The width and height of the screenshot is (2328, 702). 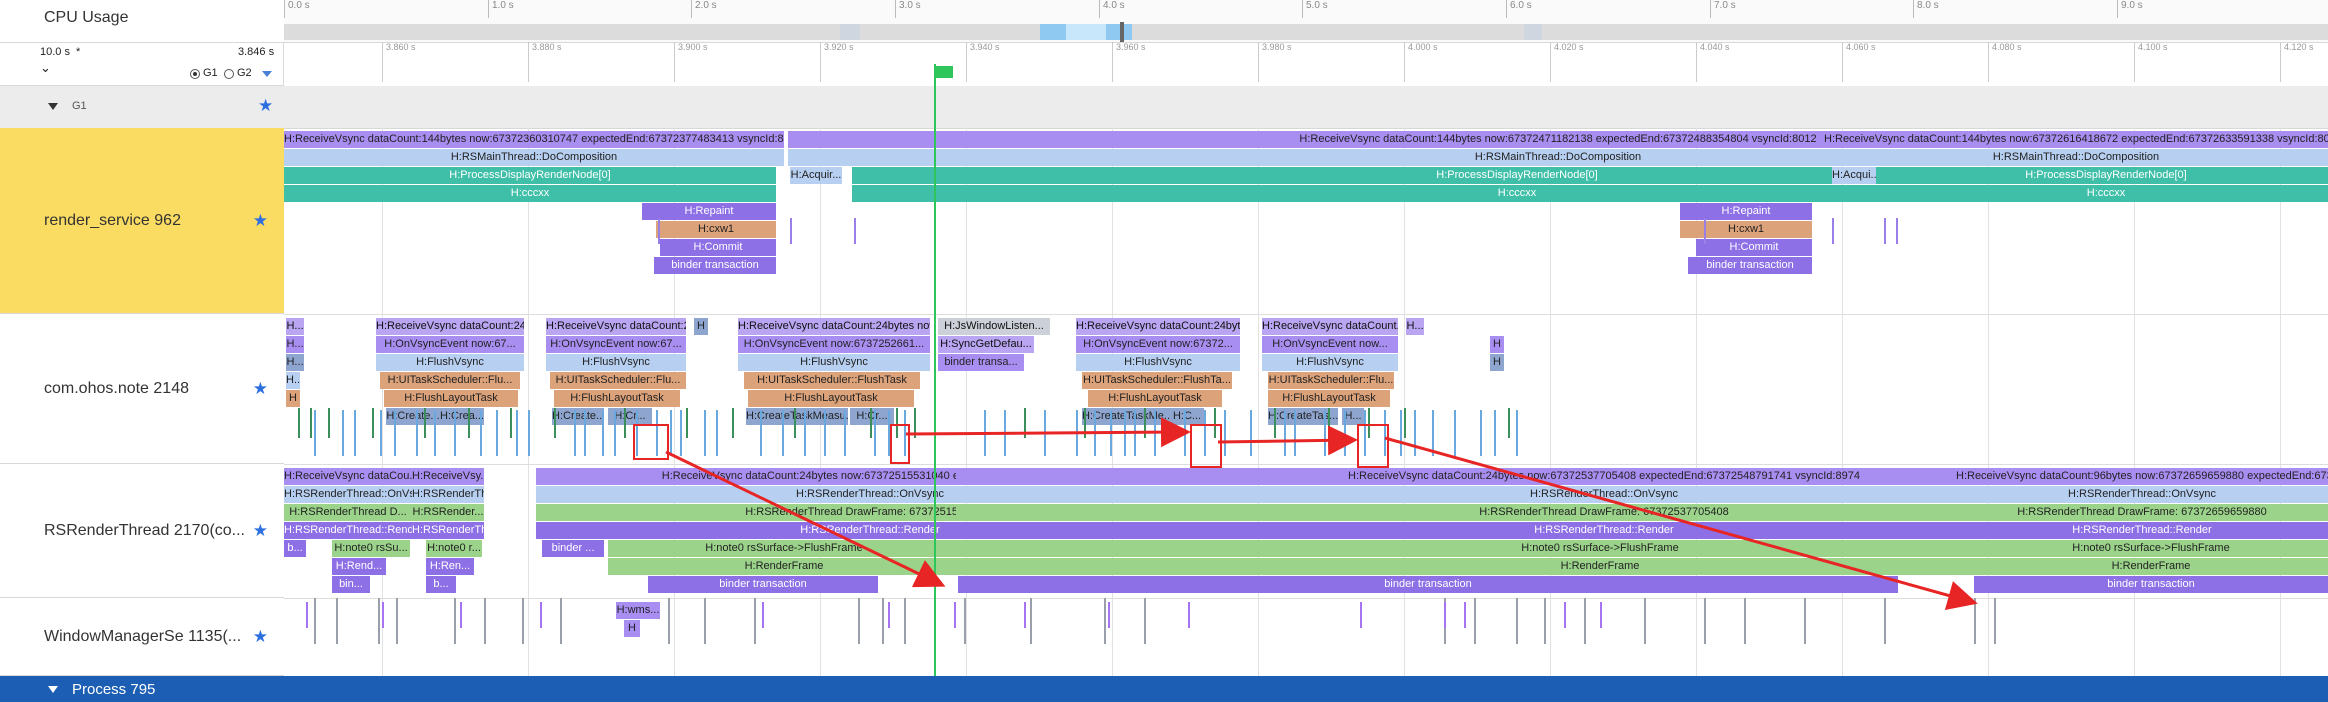 I want to click on track-label-render-service: render_service 962 ★, so click(x=142, y=221).